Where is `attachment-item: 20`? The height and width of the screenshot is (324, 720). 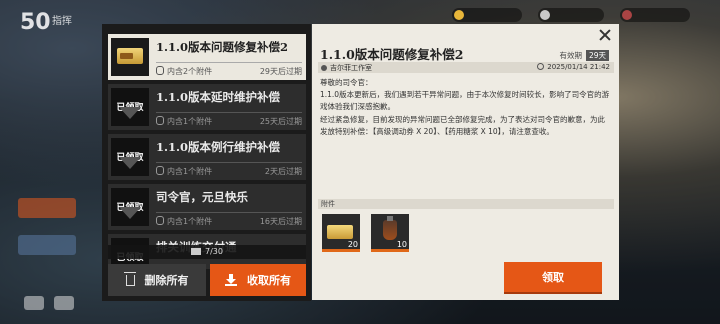
attachment-item: 20 is located at coordinates (341, 233).